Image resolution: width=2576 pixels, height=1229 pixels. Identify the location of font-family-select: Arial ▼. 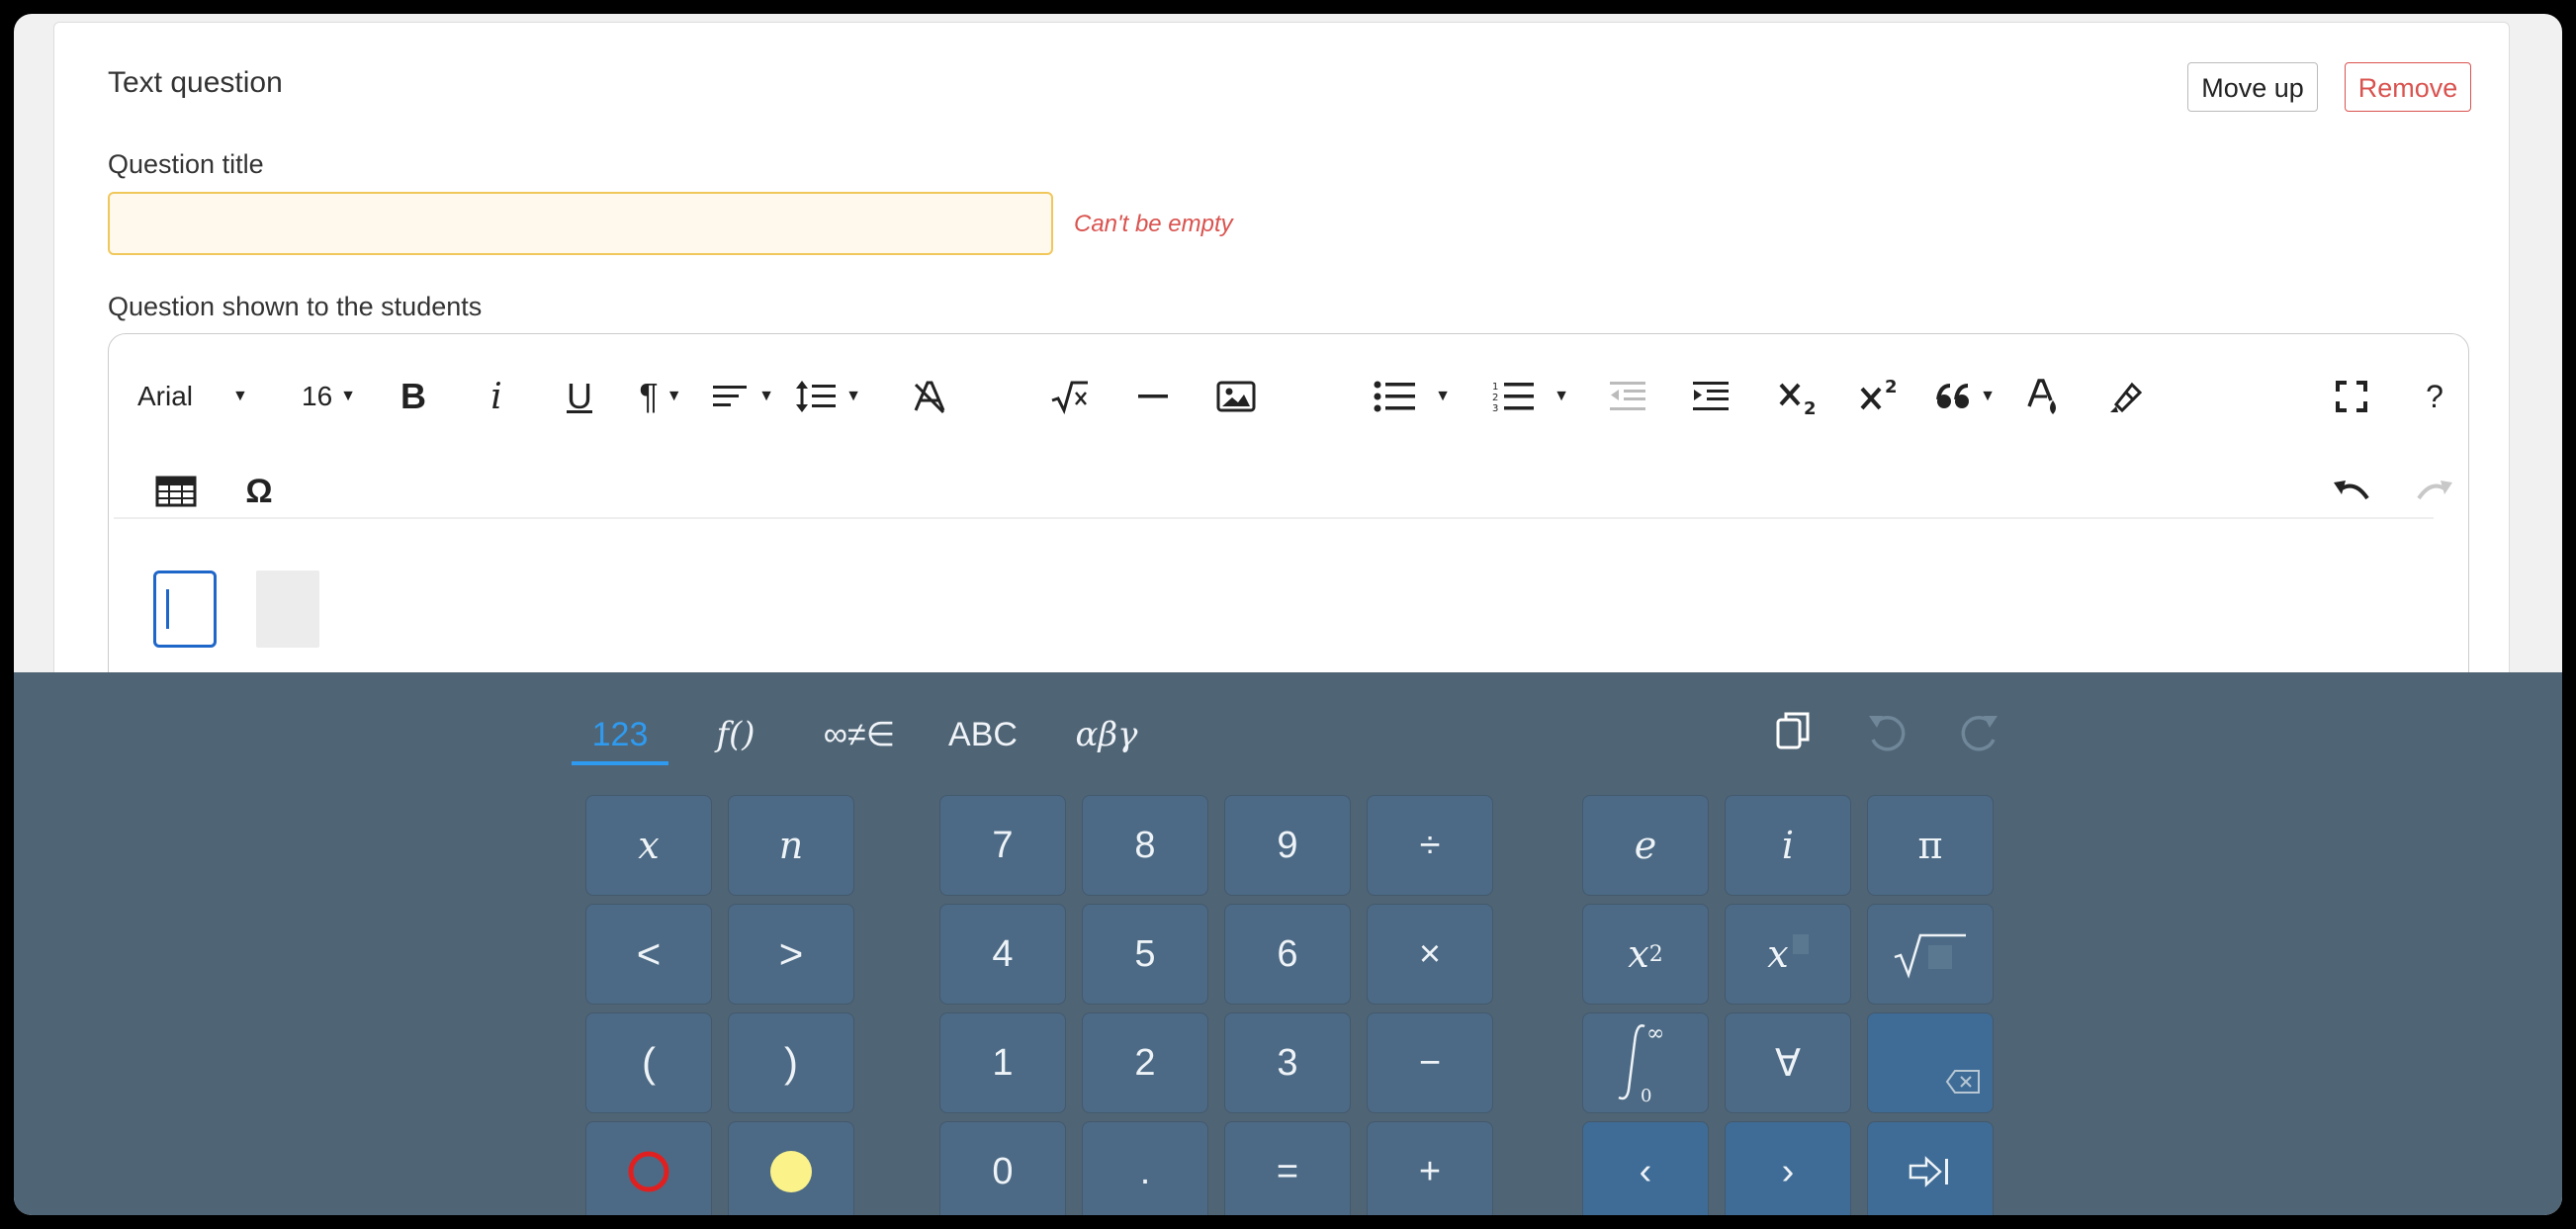
(192, 396).